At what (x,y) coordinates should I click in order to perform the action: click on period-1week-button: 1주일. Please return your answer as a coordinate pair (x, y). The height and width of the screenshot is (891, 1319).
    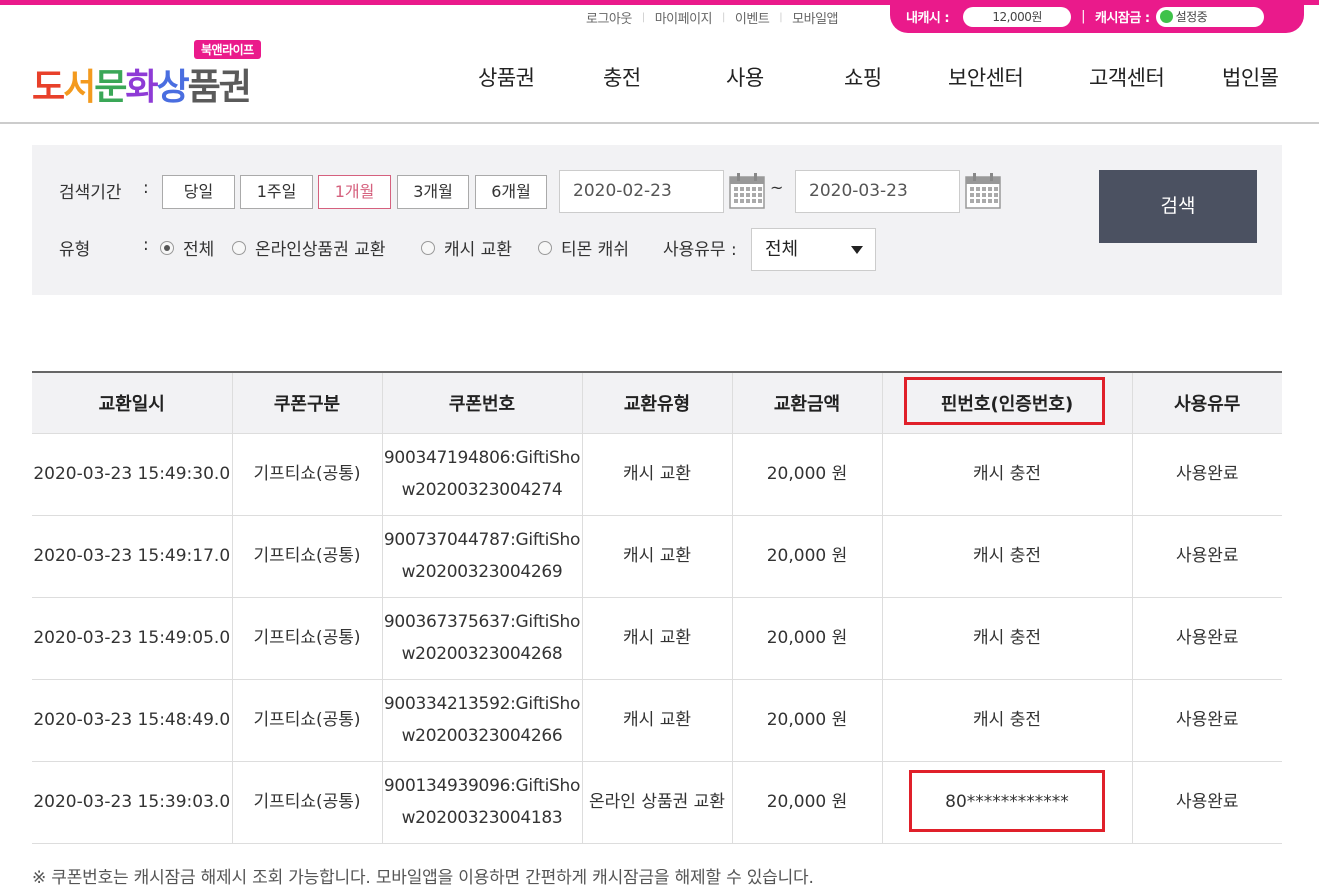
    Looking at the image, I should click on (276, 192).